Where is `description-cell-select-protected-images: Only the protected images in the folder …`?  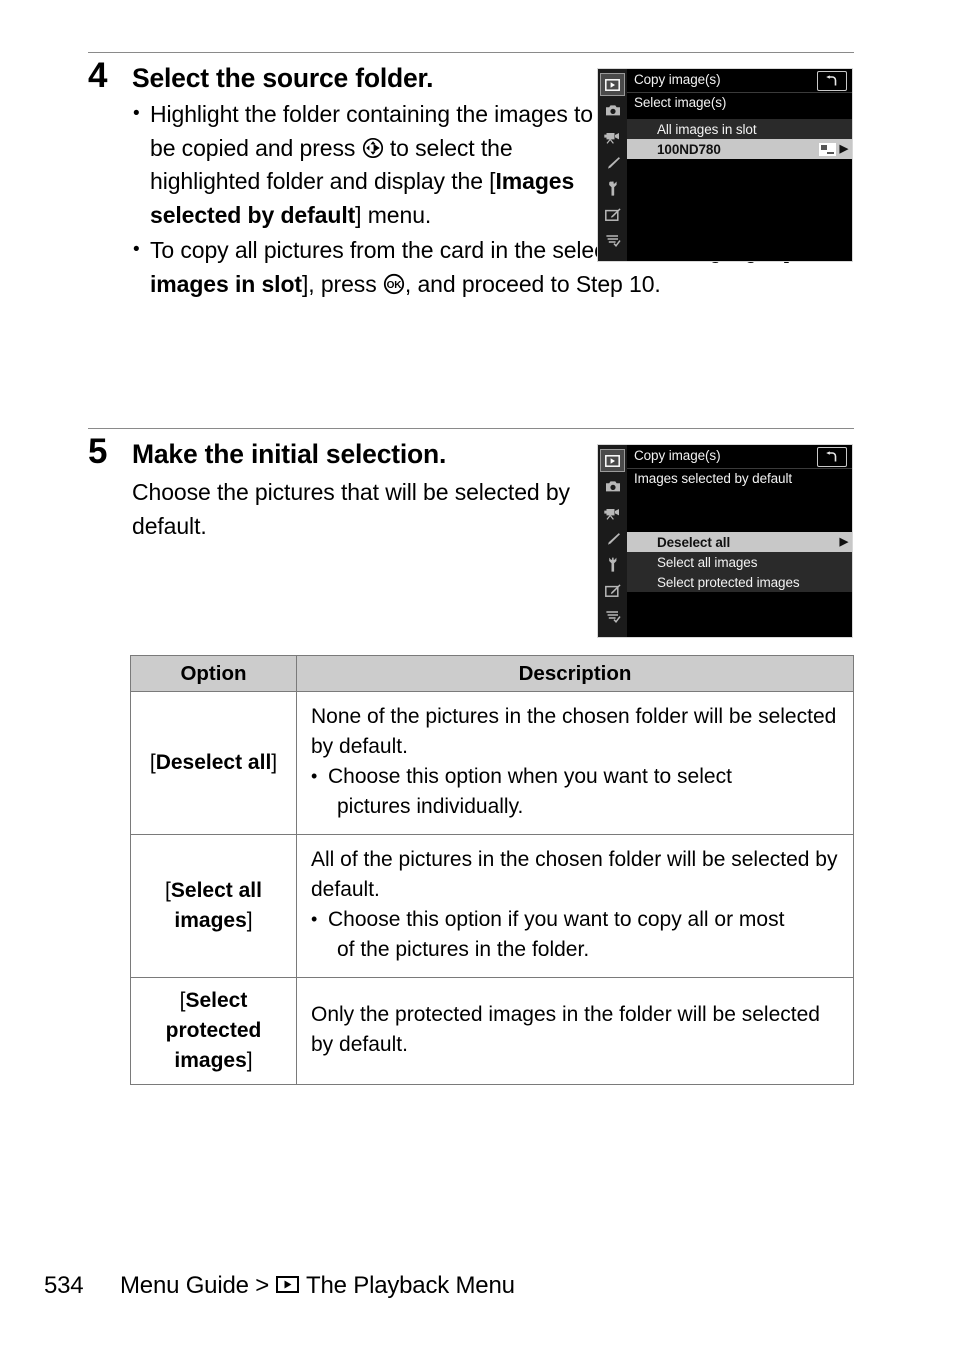 description-cell-select-protected-images: Only the protected images in the folder … is located at coordinates (575, 1031).